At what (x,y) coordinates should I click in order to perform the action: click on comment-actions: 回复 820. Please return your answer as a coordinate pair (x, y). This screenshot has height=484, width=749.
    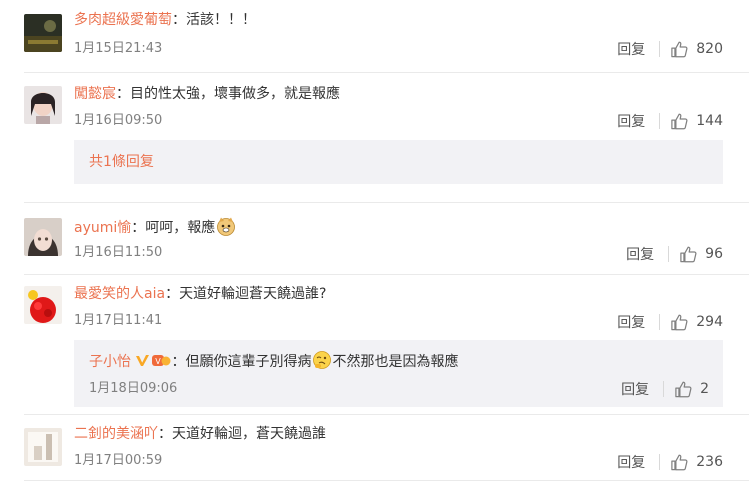
    Looking at the image, I should click on (670, 49).